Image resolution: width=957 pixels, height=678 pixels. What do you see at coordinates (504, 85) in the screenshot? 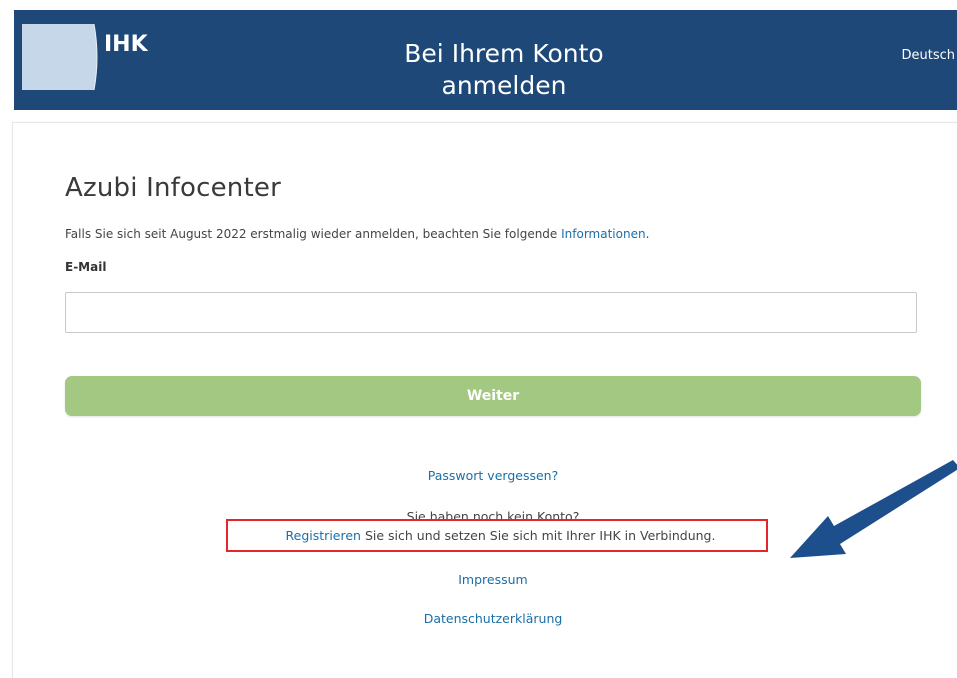
I see `page-title-line-2: anmelden` at bounding box center [504, 85].